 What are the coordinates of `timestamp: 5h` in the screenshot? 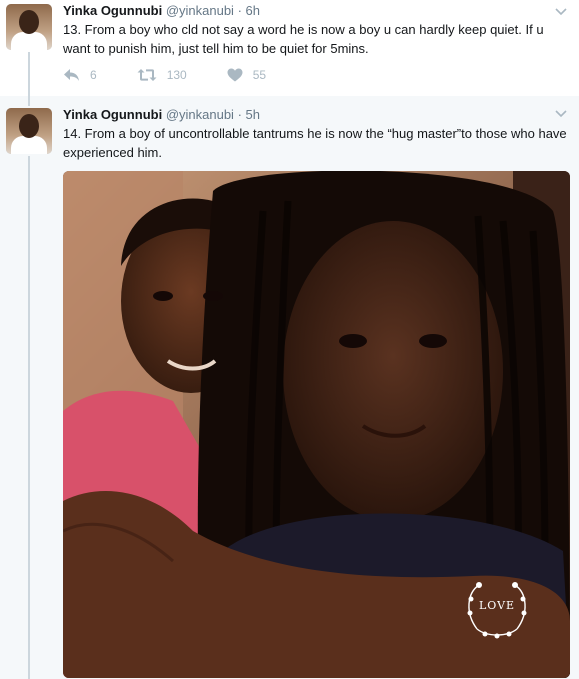 It's located at (253, 114).